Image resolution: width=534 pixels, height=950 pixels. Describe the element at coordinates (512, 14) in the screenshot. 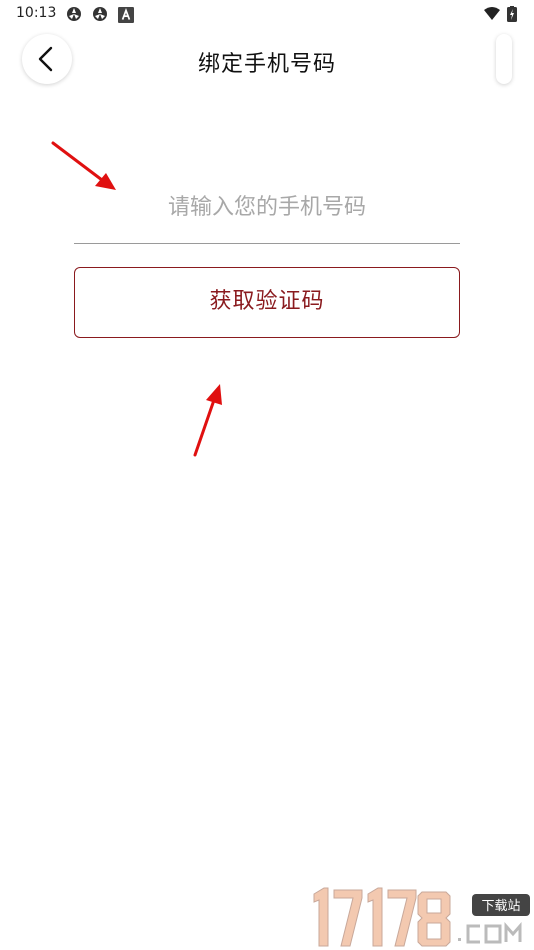

I see `battery-icon` at that location.